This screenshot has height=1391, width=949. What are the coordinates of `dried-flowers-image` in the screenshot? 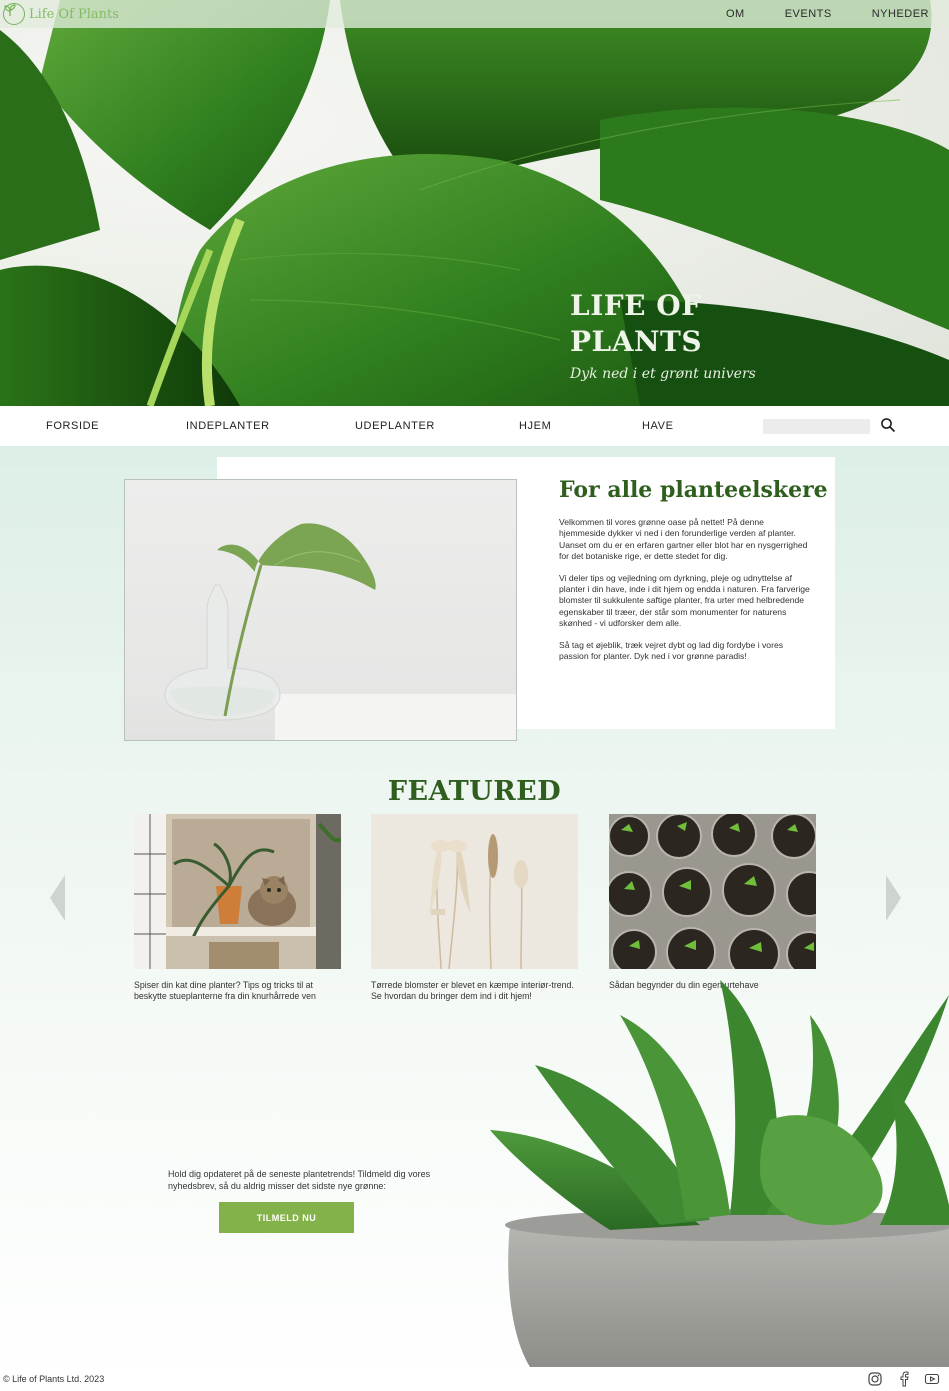 It's located at (474, 891).